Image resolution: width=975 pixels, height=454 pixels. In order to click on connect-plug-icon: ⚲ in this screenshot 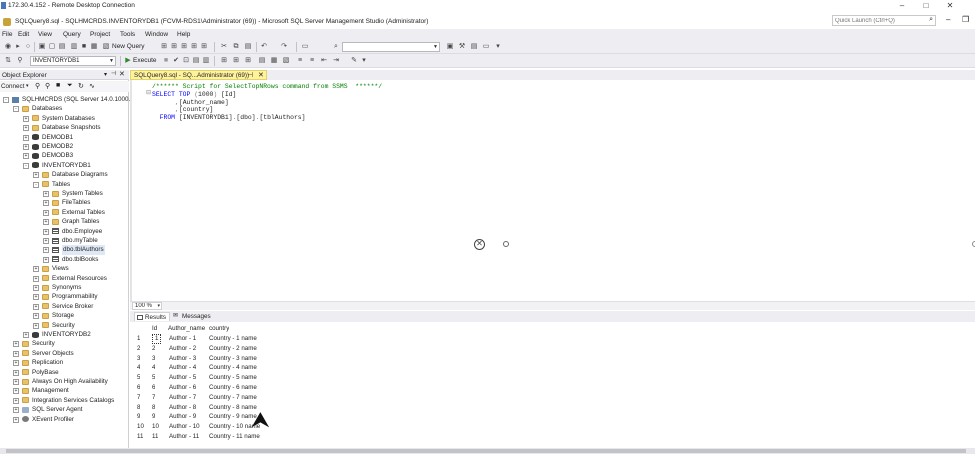, I will do `click(37, 86)`.